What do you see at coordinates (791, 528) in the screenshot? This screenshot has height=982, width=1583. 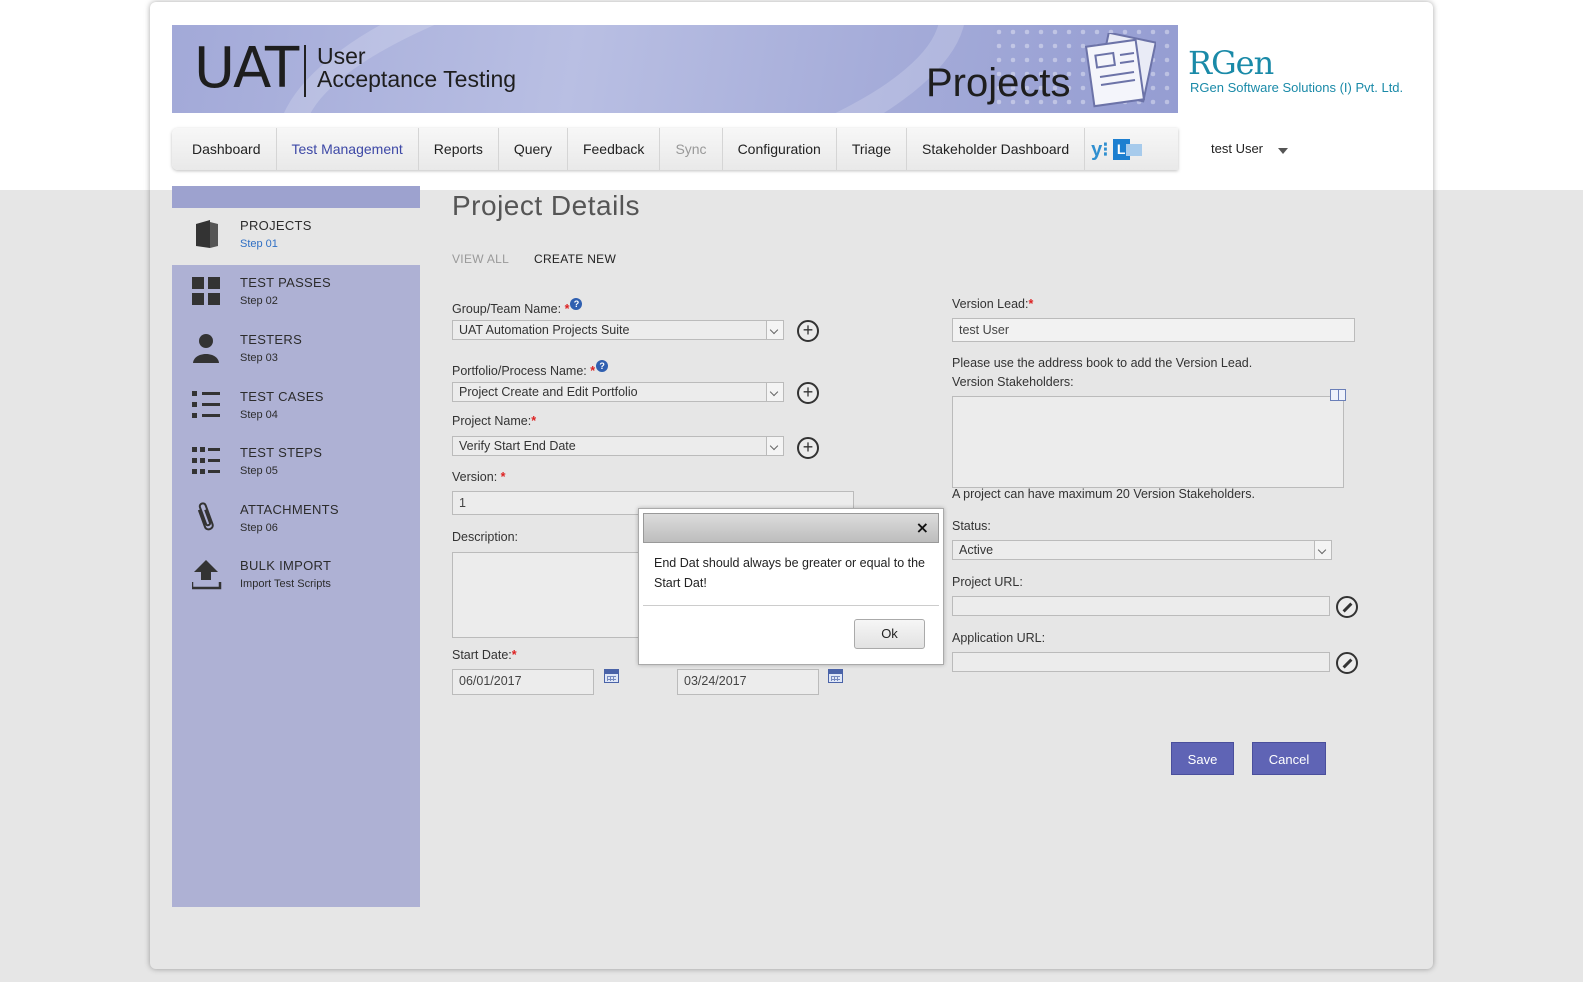 I see `dialog-titlebar: ×` at bounding box center [791, 528].